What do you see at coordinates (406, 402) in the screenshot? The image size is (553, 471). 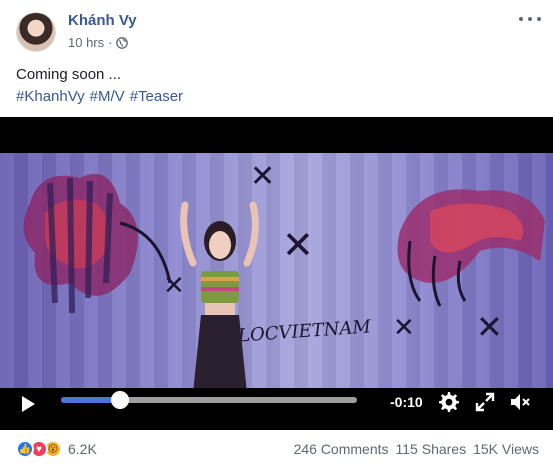 I see `time-remaining: -0:10` at bounding box center [406, 402].